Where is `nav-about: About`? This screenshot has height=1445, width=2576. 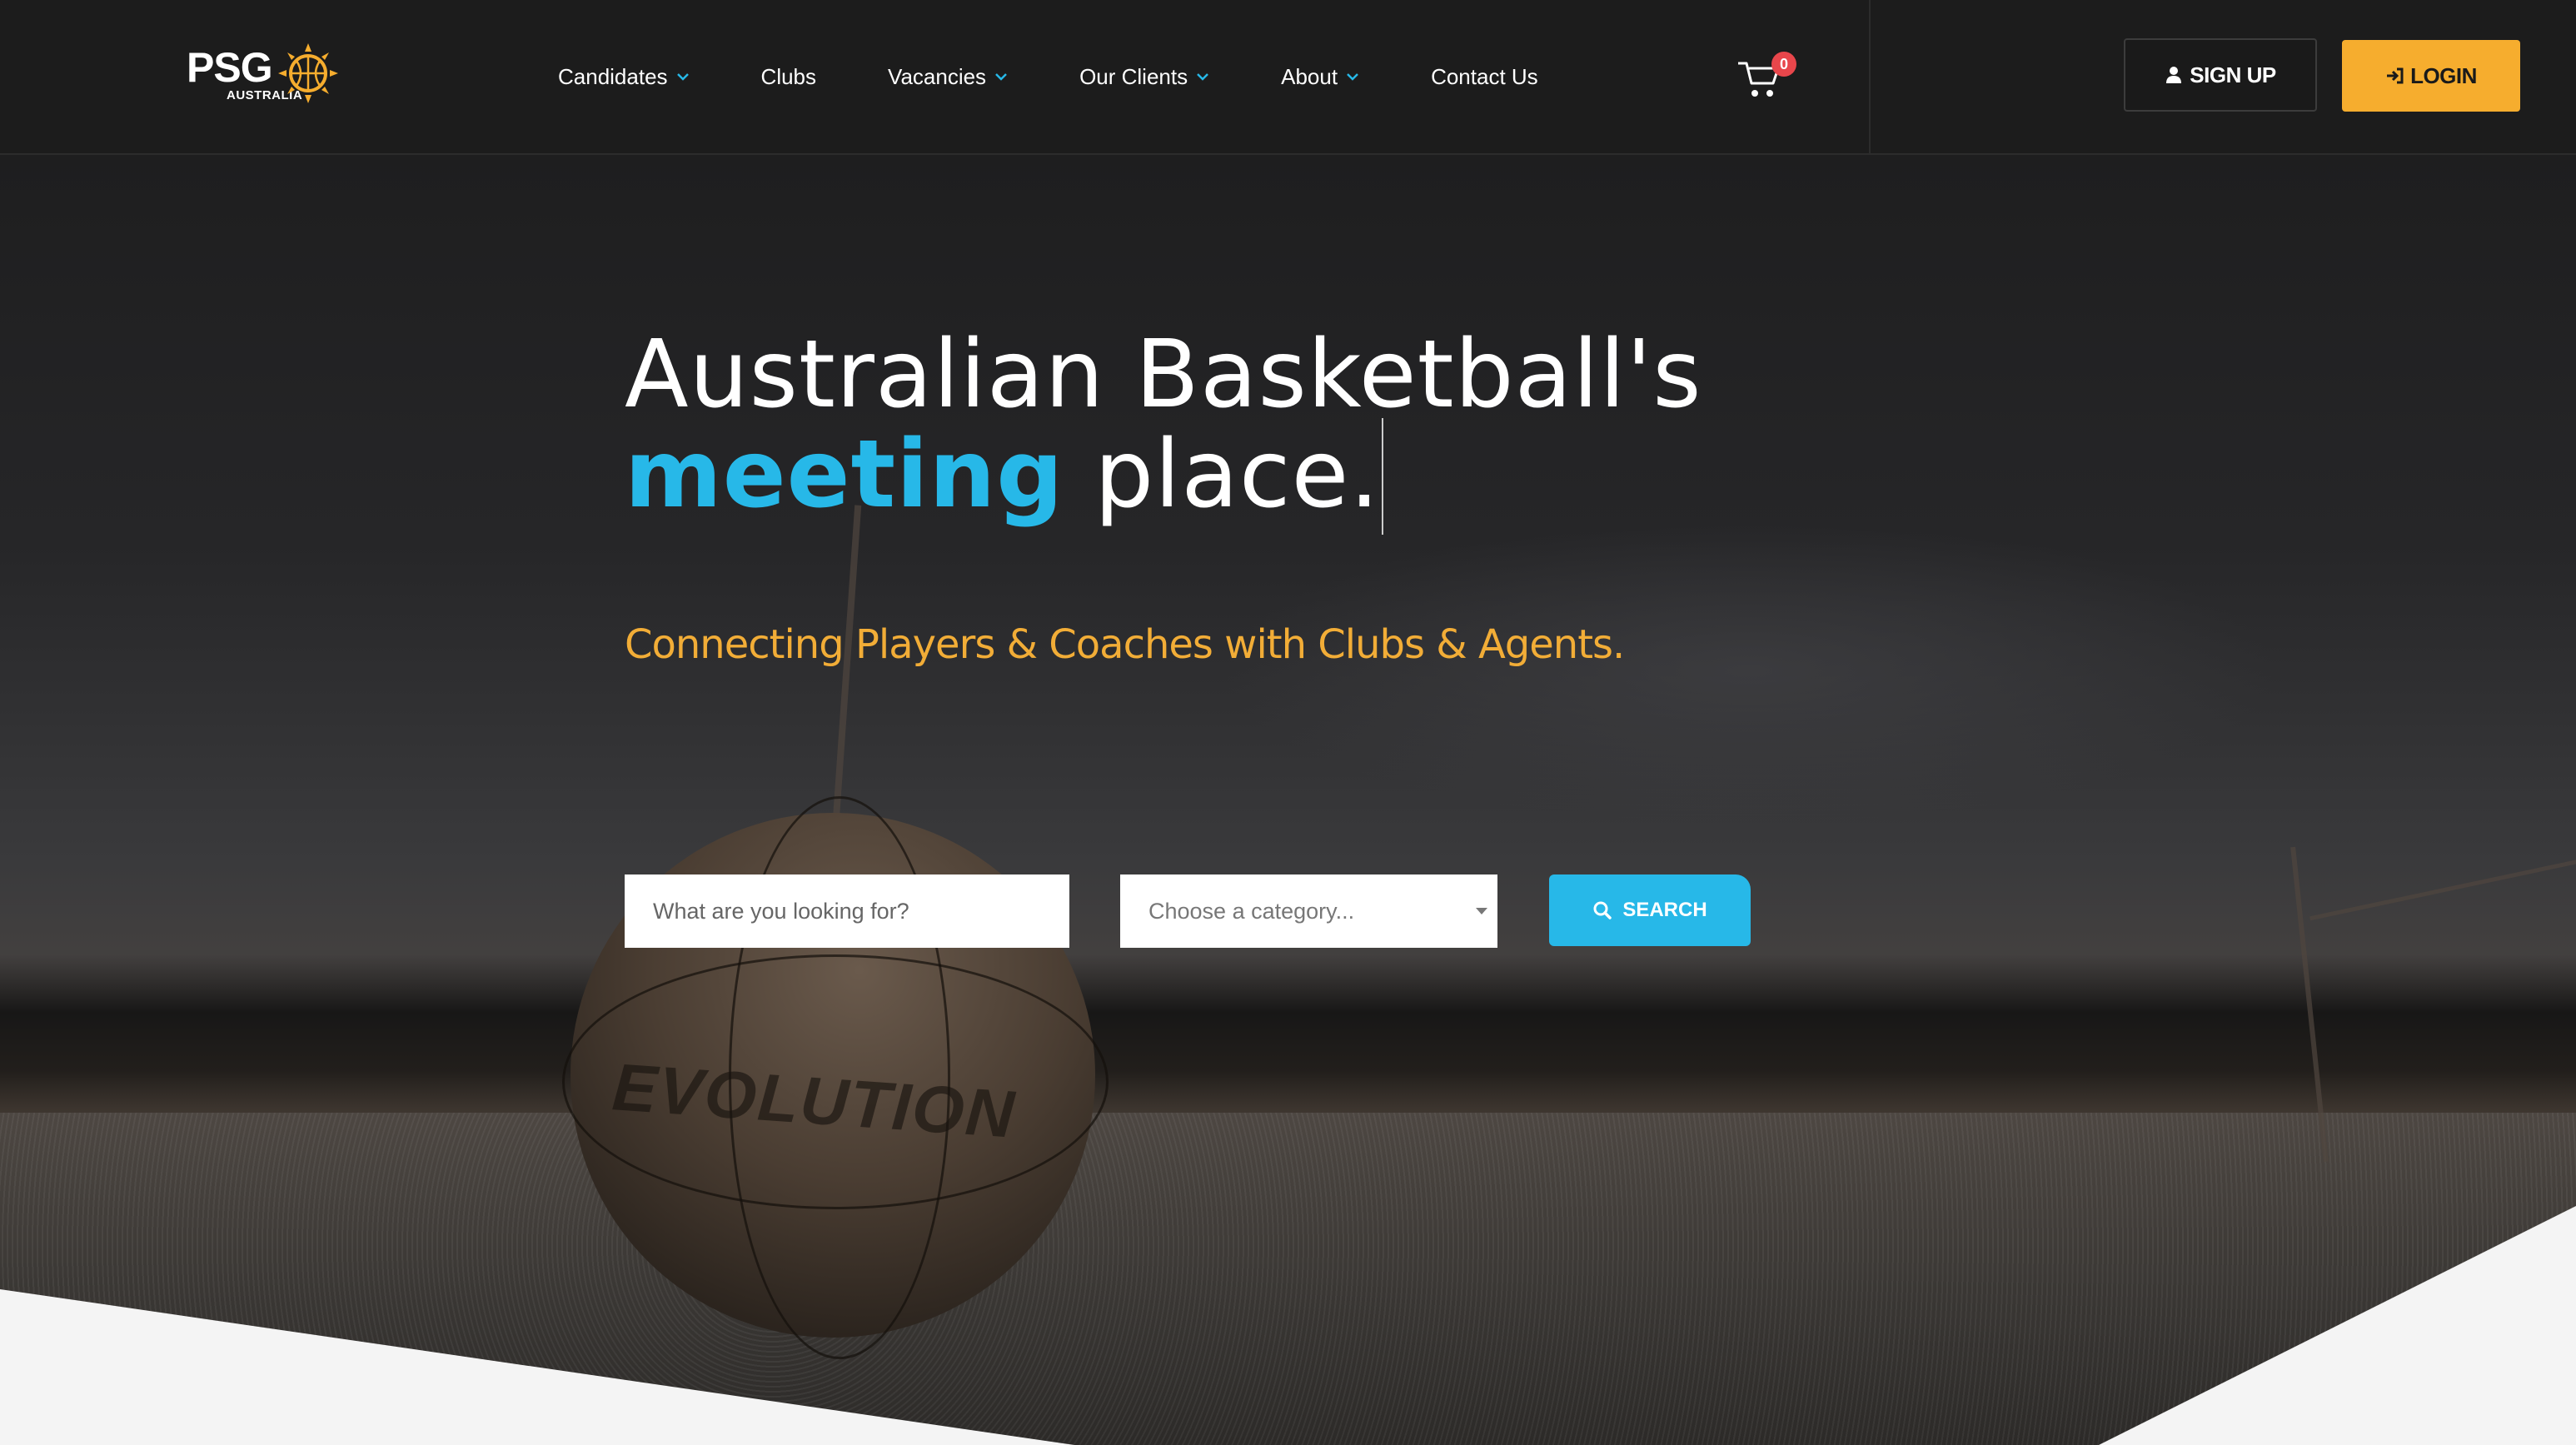 nav-about: About is located at coordinates (1320, 77).